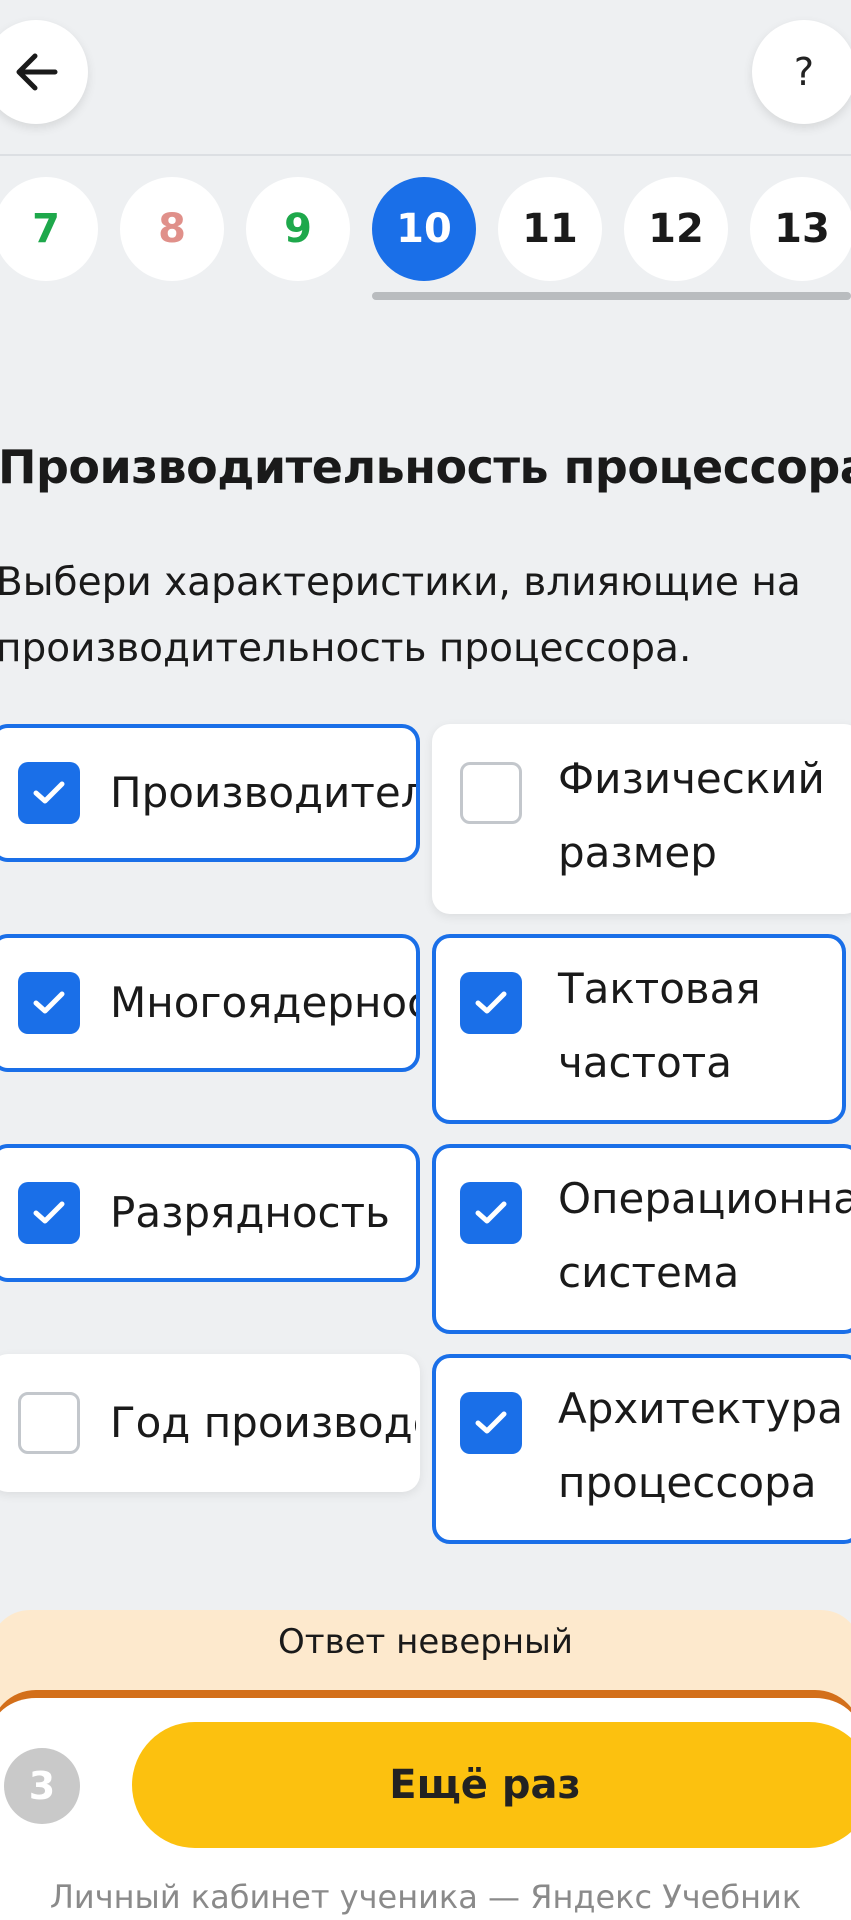 The width and height of the screenshot is (851, 1920). Describe the element at coordinates (700, 1445) in the screenshot. I see `option-label: Архитектура процессора` at that location.